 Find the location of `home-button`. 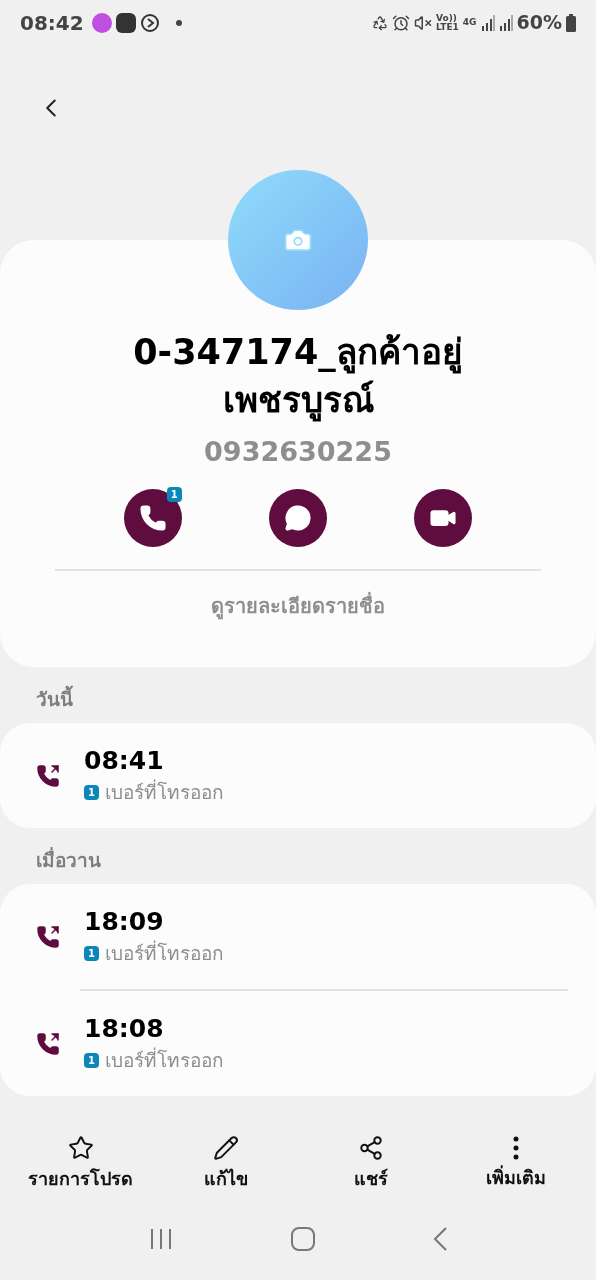

home-button is located at coordinates (303, 1239).